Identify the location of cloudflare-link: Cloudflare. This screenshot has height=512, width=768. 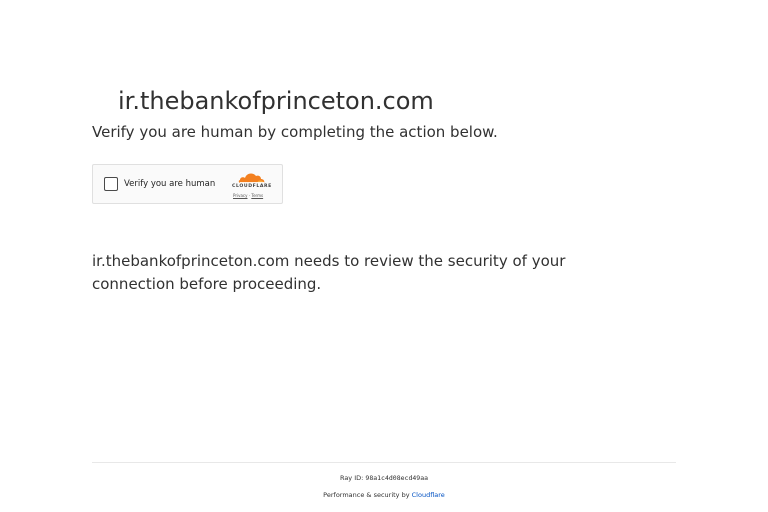
(428, 495).